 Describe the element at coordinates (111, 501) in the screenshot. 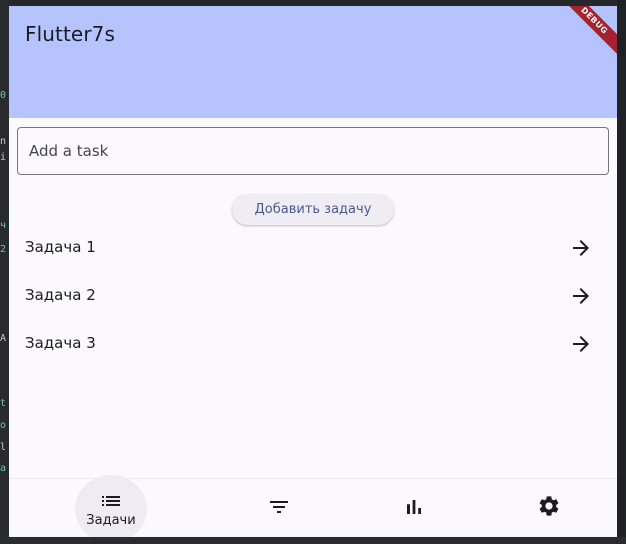

I see `list-icon` at that location.